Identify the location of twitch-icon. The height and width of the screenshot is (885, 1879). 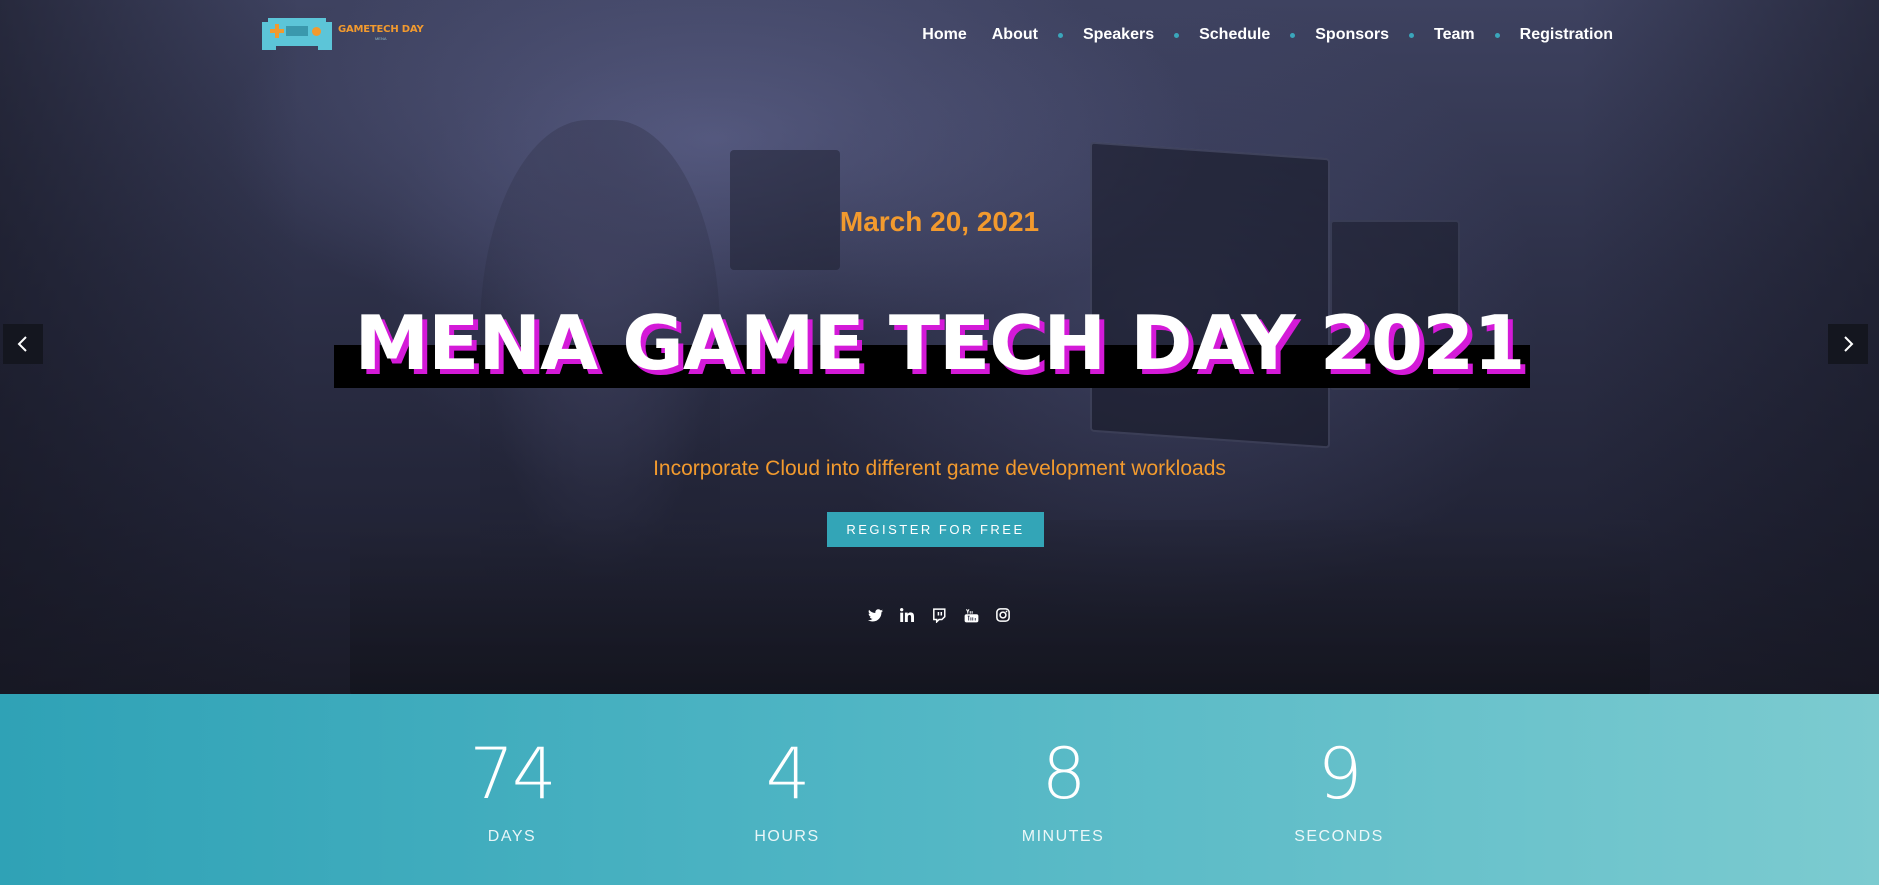
(939, 615).